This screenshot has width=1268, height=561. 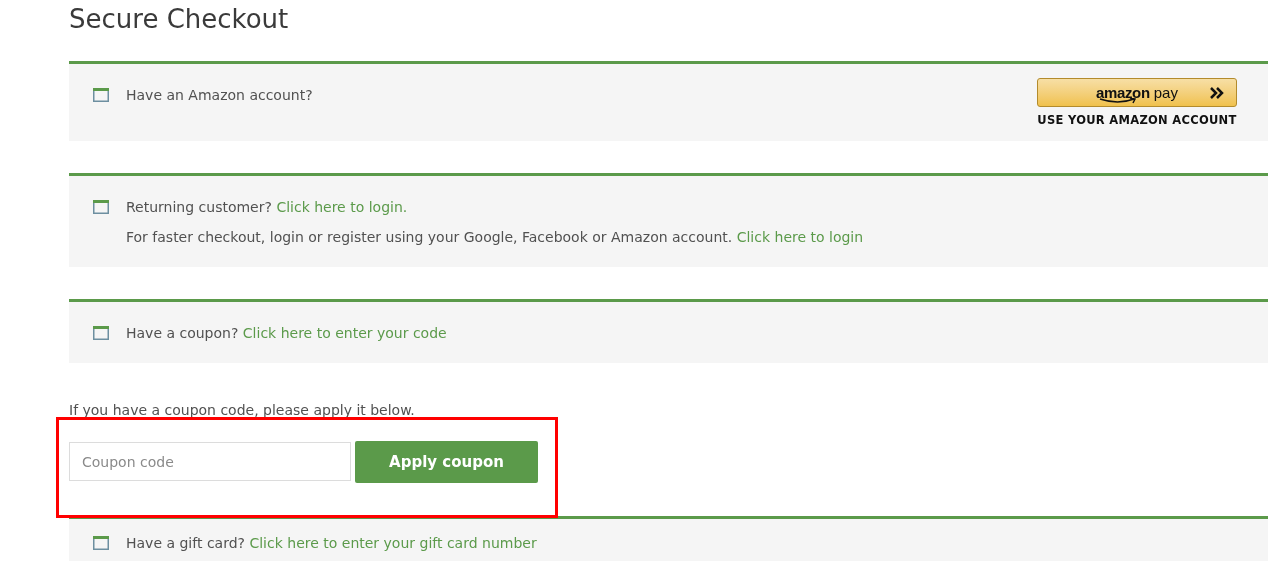 I want to click on notice-text: Have a gift card? Click here to enter your gift card number, so click(x=331, y=543).